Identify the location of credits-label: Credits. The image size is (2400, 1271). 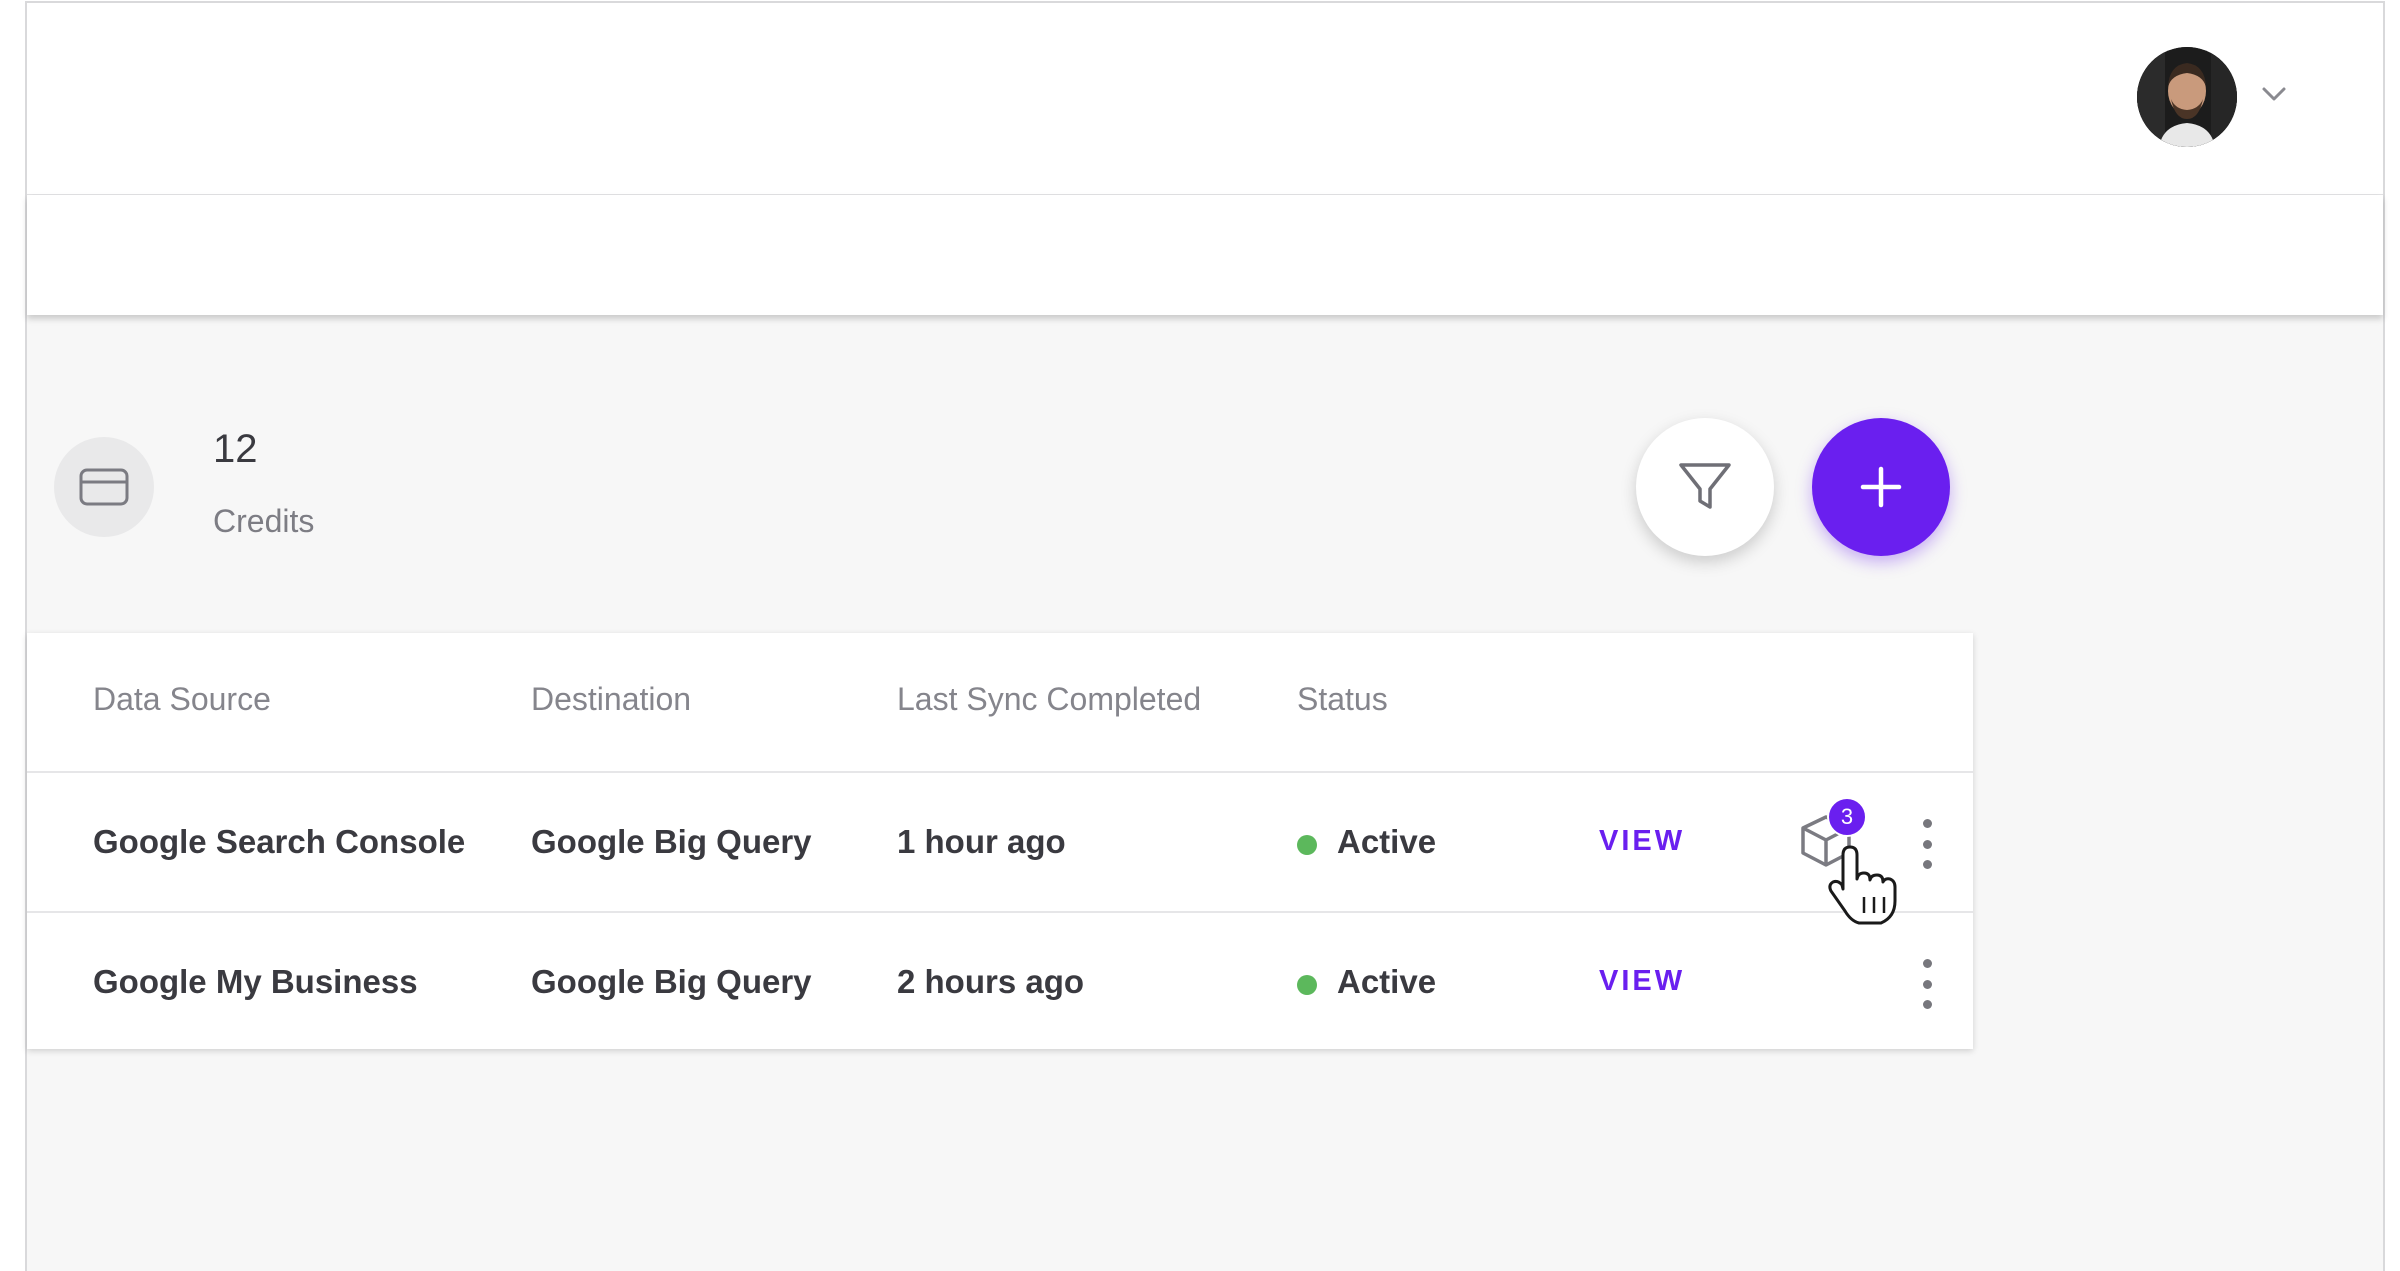
(264, 521).